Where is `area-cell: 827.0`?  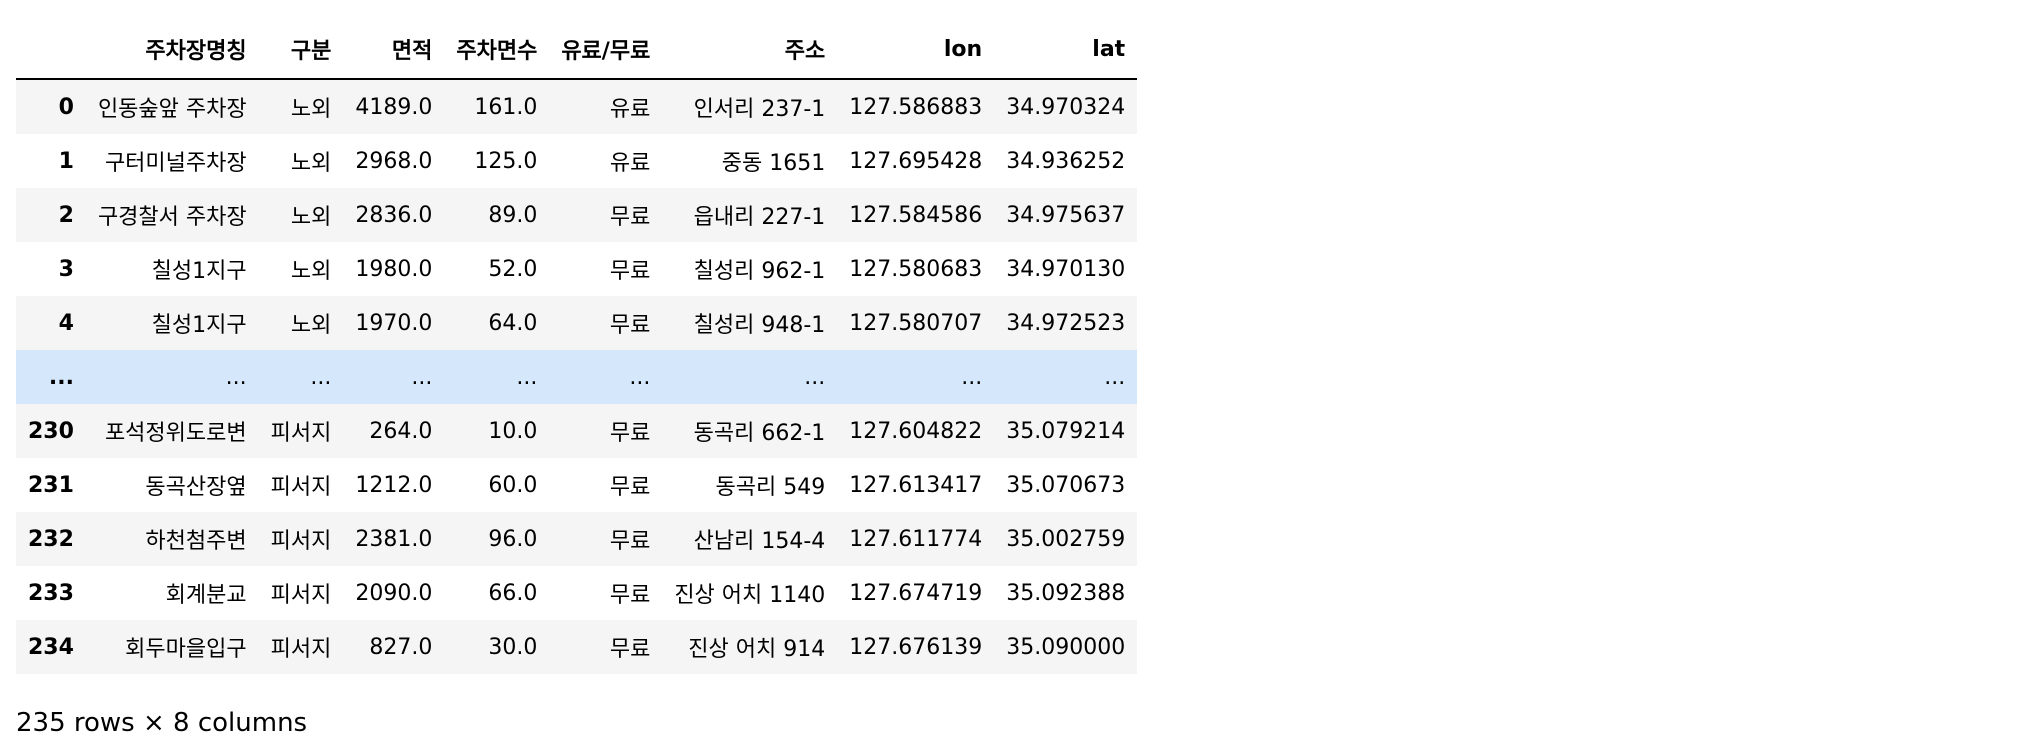 area-cell: 827.0 is located at coordinates (401, 647).